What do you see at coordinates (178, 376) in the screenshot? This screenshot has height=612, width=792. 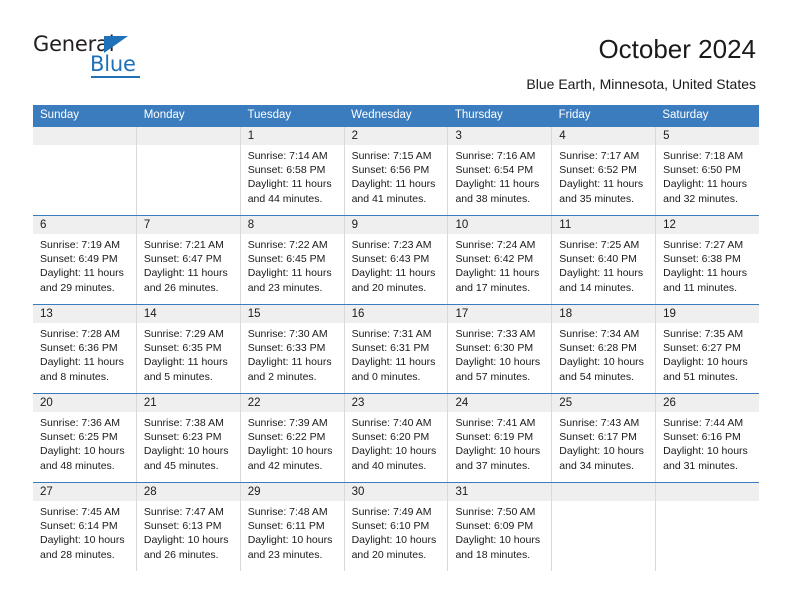 I see `daylight-text-line2: and 5 minutes.` at bounding box center [178, 376].